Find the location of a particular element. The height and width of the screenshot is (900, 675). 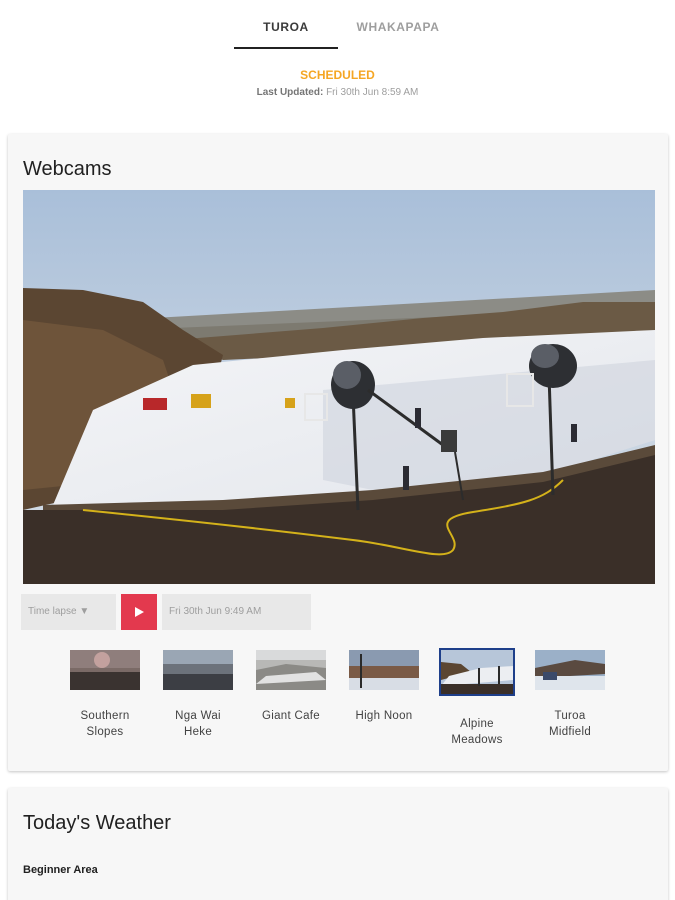

webcam-thumb-label: Giant Cafe is located at coordinates (291, 716).